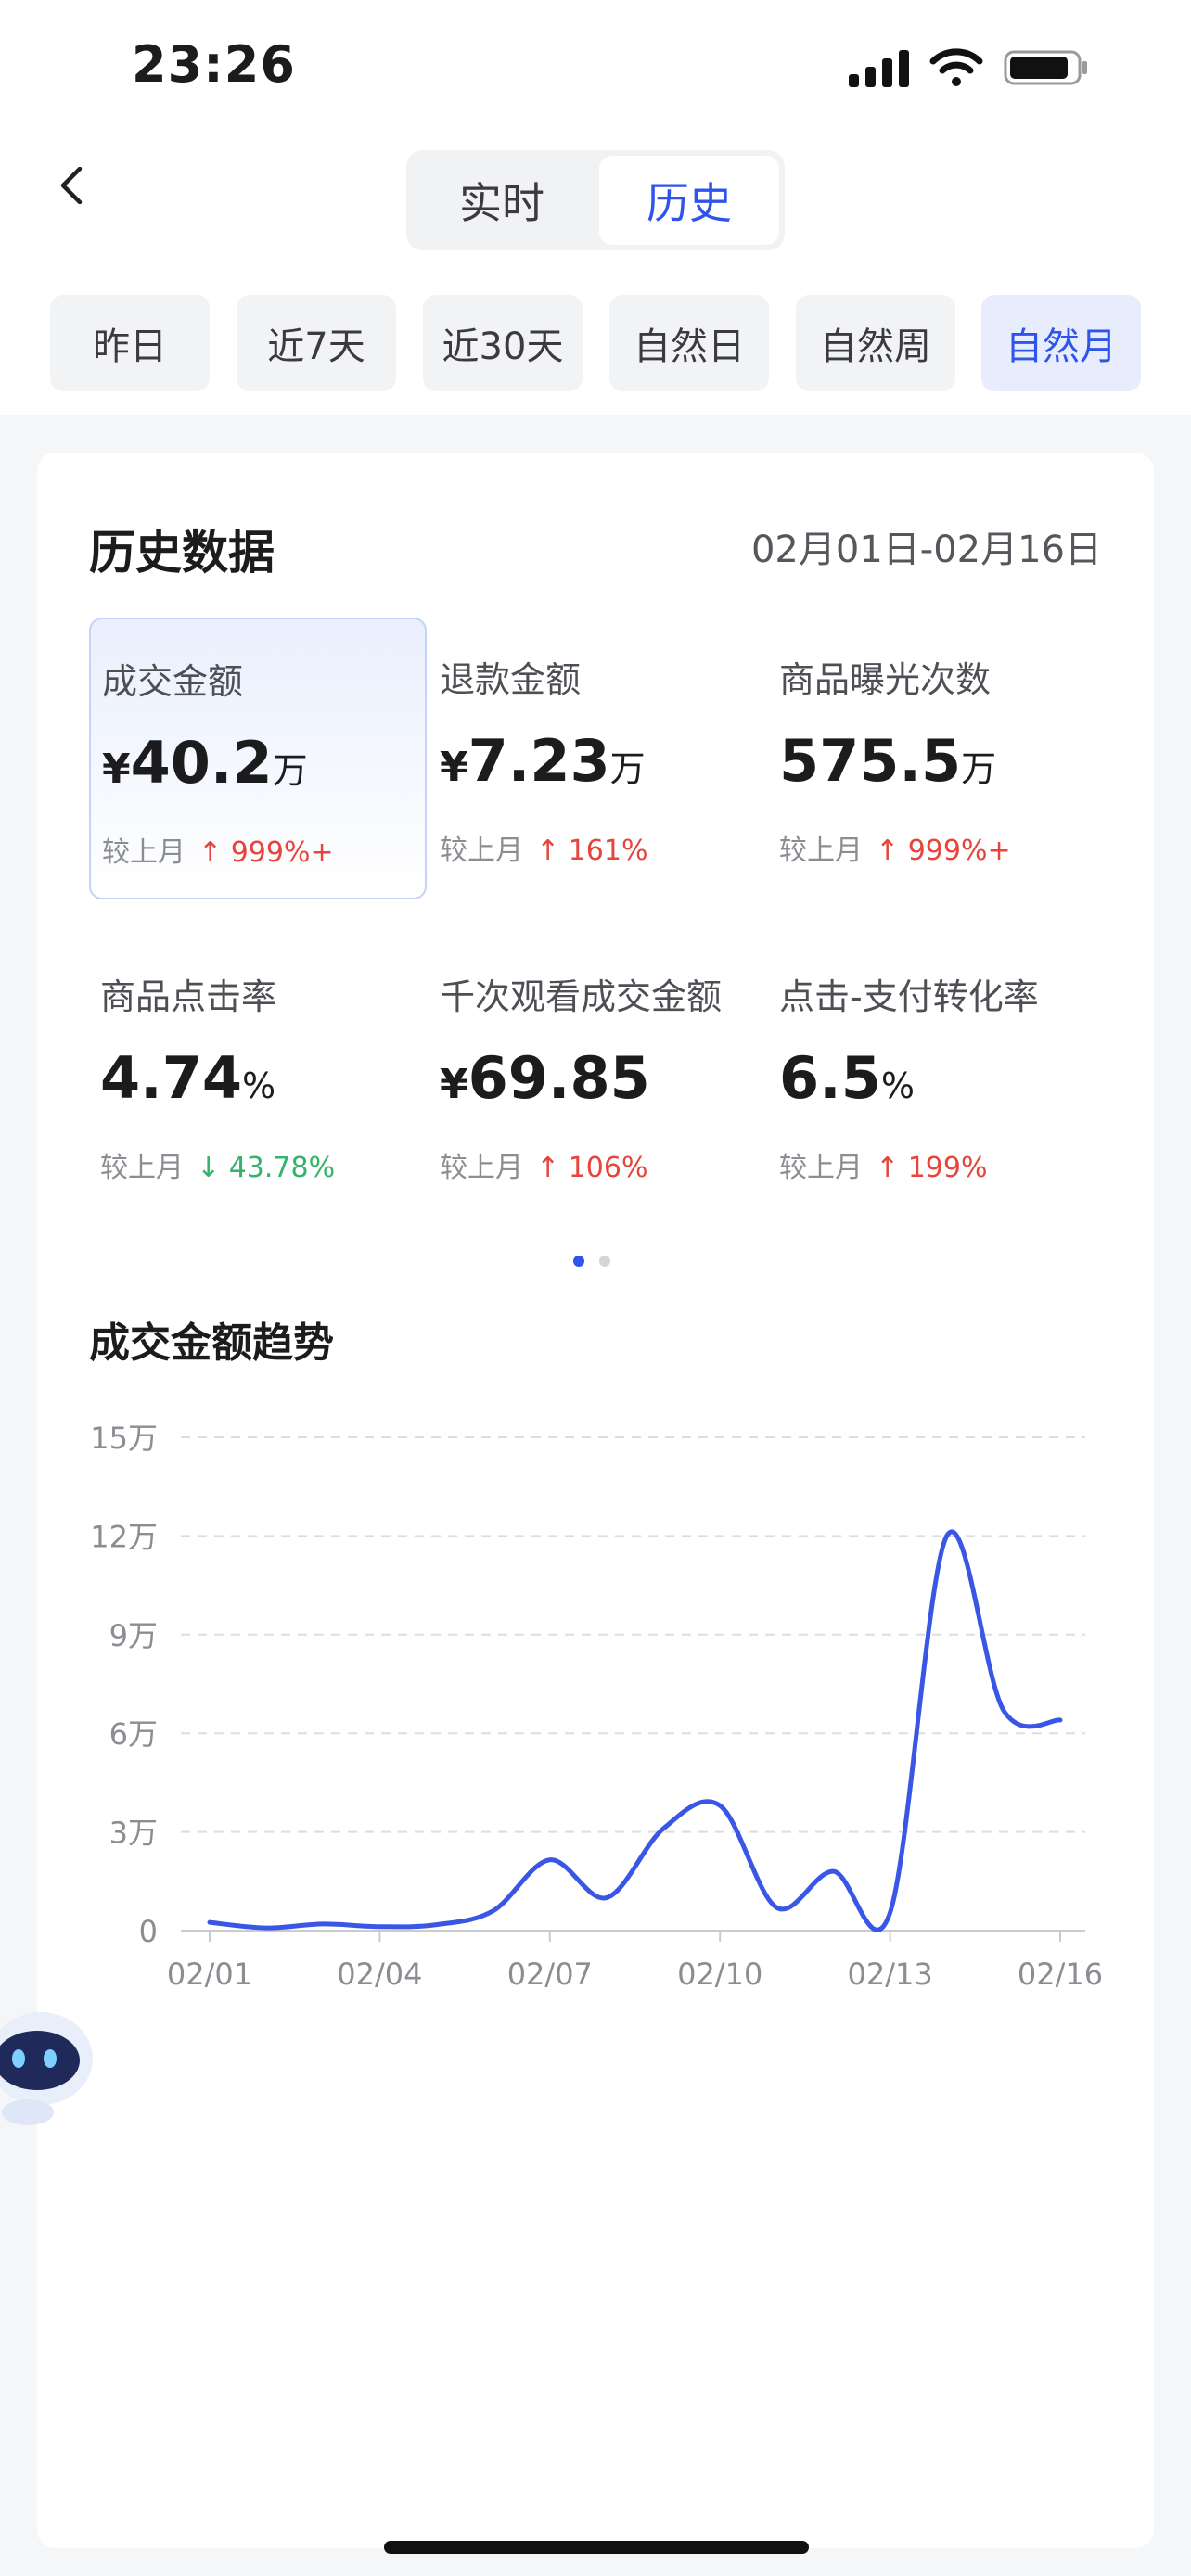  I want to click on home-indicator, so click(597, 2547).